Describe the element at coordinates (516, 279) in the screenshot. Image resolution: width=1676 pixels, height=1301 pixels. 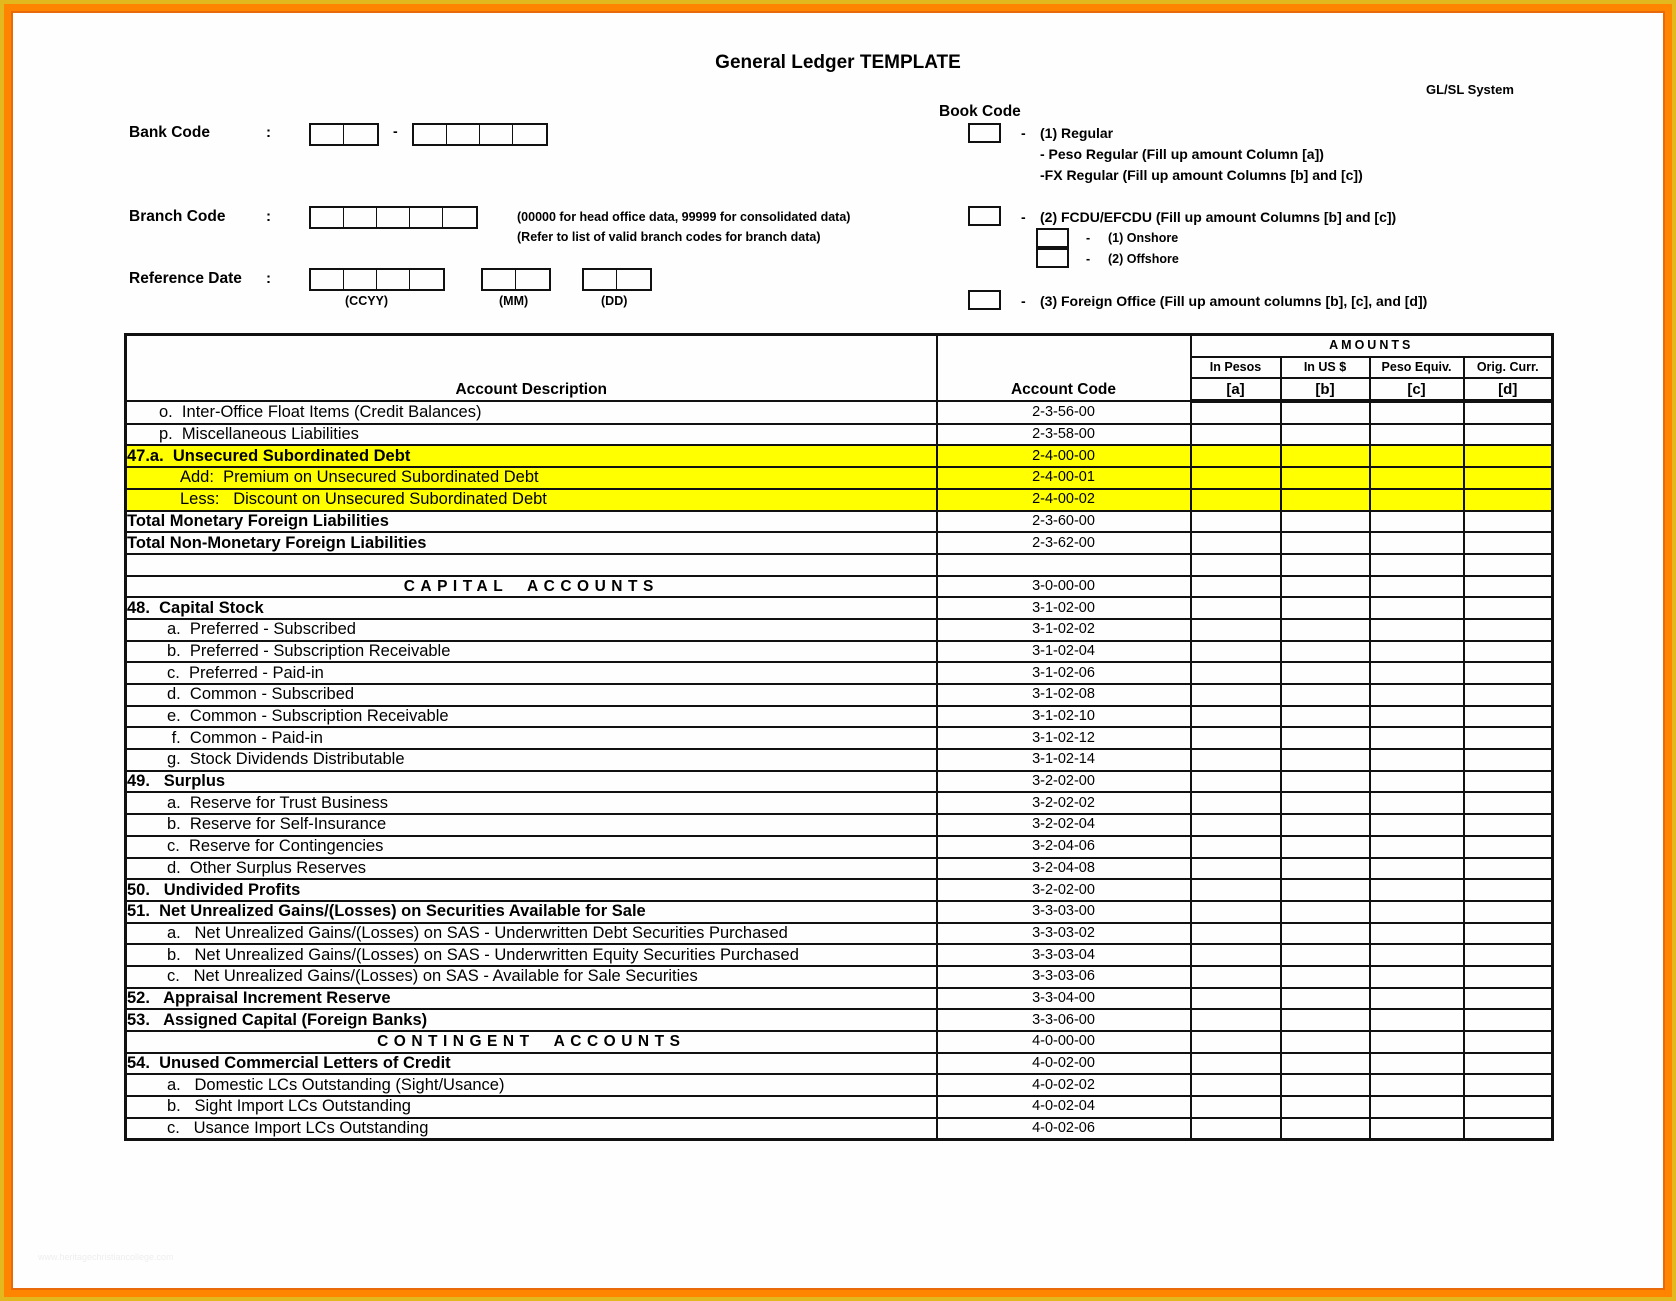
I see `reference-month-input` at that location.